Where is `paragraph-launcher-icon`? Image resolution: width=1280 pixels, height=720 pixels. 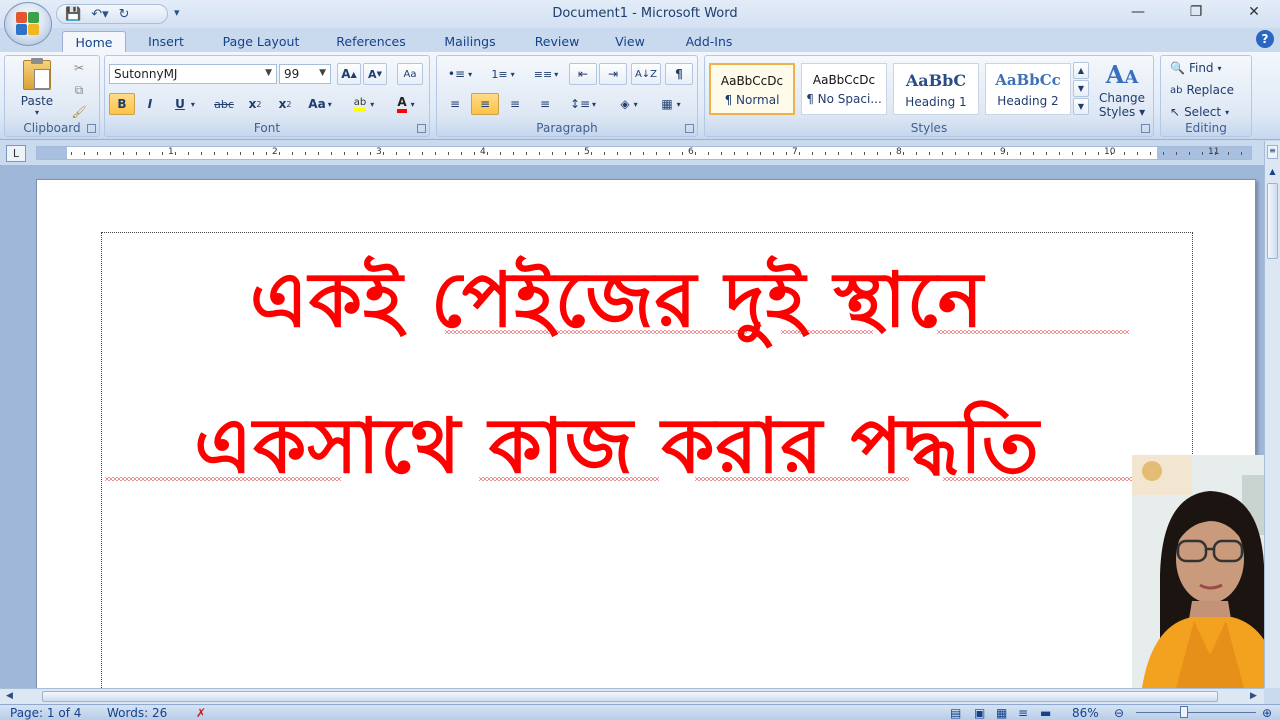 paragraph-launcher-icon is located at coordinates (689, 128).